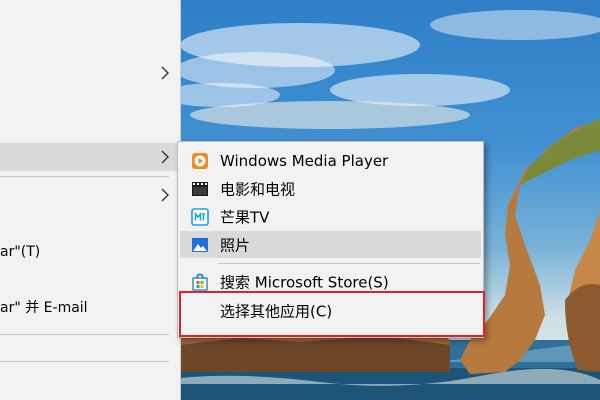 Image resolution: width=600 pixels, height=400 pixels. What do you see at coordinates (200, 160) in the screenshot?
I see `windows-media-player-icon` at bounding box center [200, 160].